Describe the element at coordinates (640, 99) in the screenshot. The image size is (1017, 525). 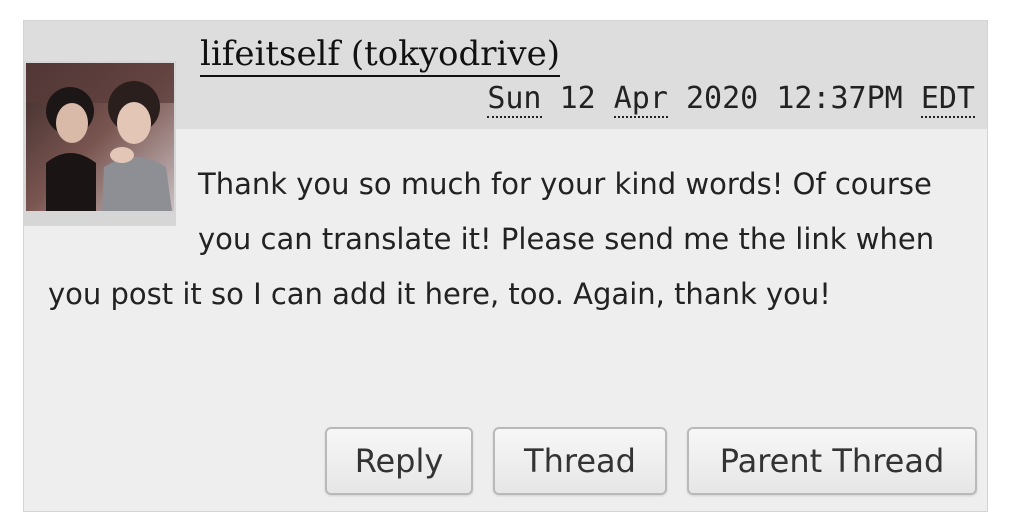
I see `date-month: Apr` at that location.